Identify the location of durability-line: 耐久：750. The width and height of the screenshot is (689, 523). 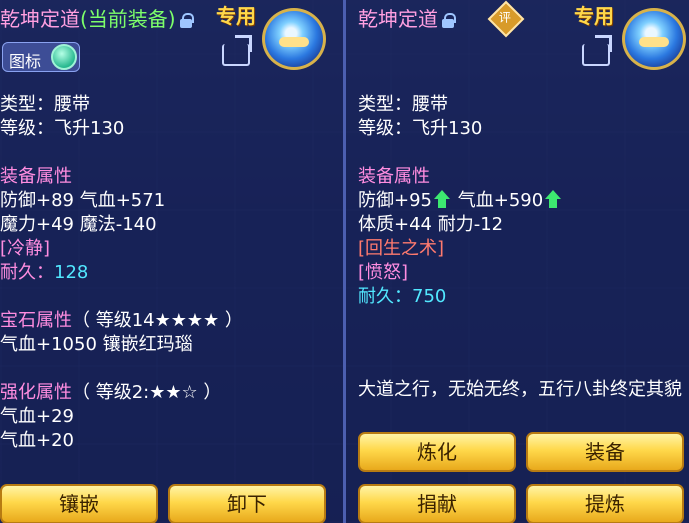
(402, 295).